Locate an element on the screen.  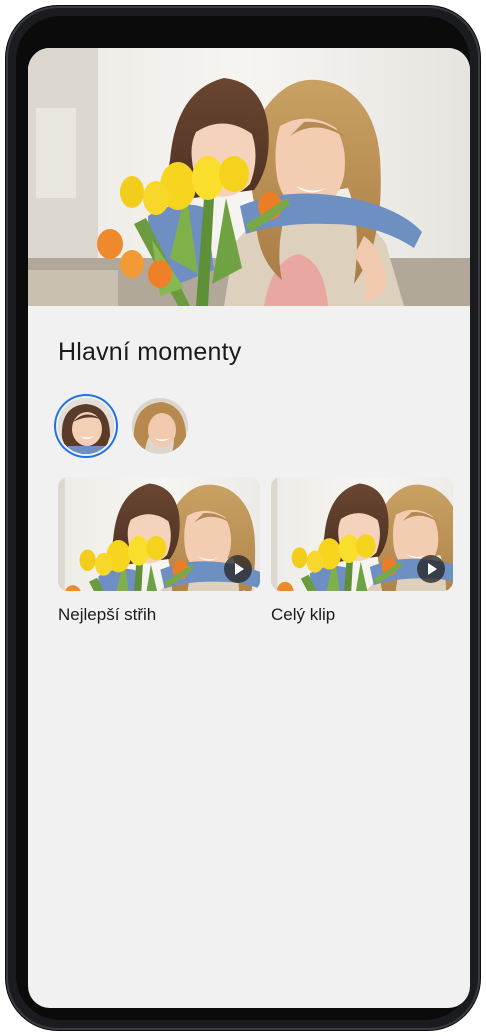
clip-best-cut-label: Nejlepší střih is located at coordinates (107, 614).